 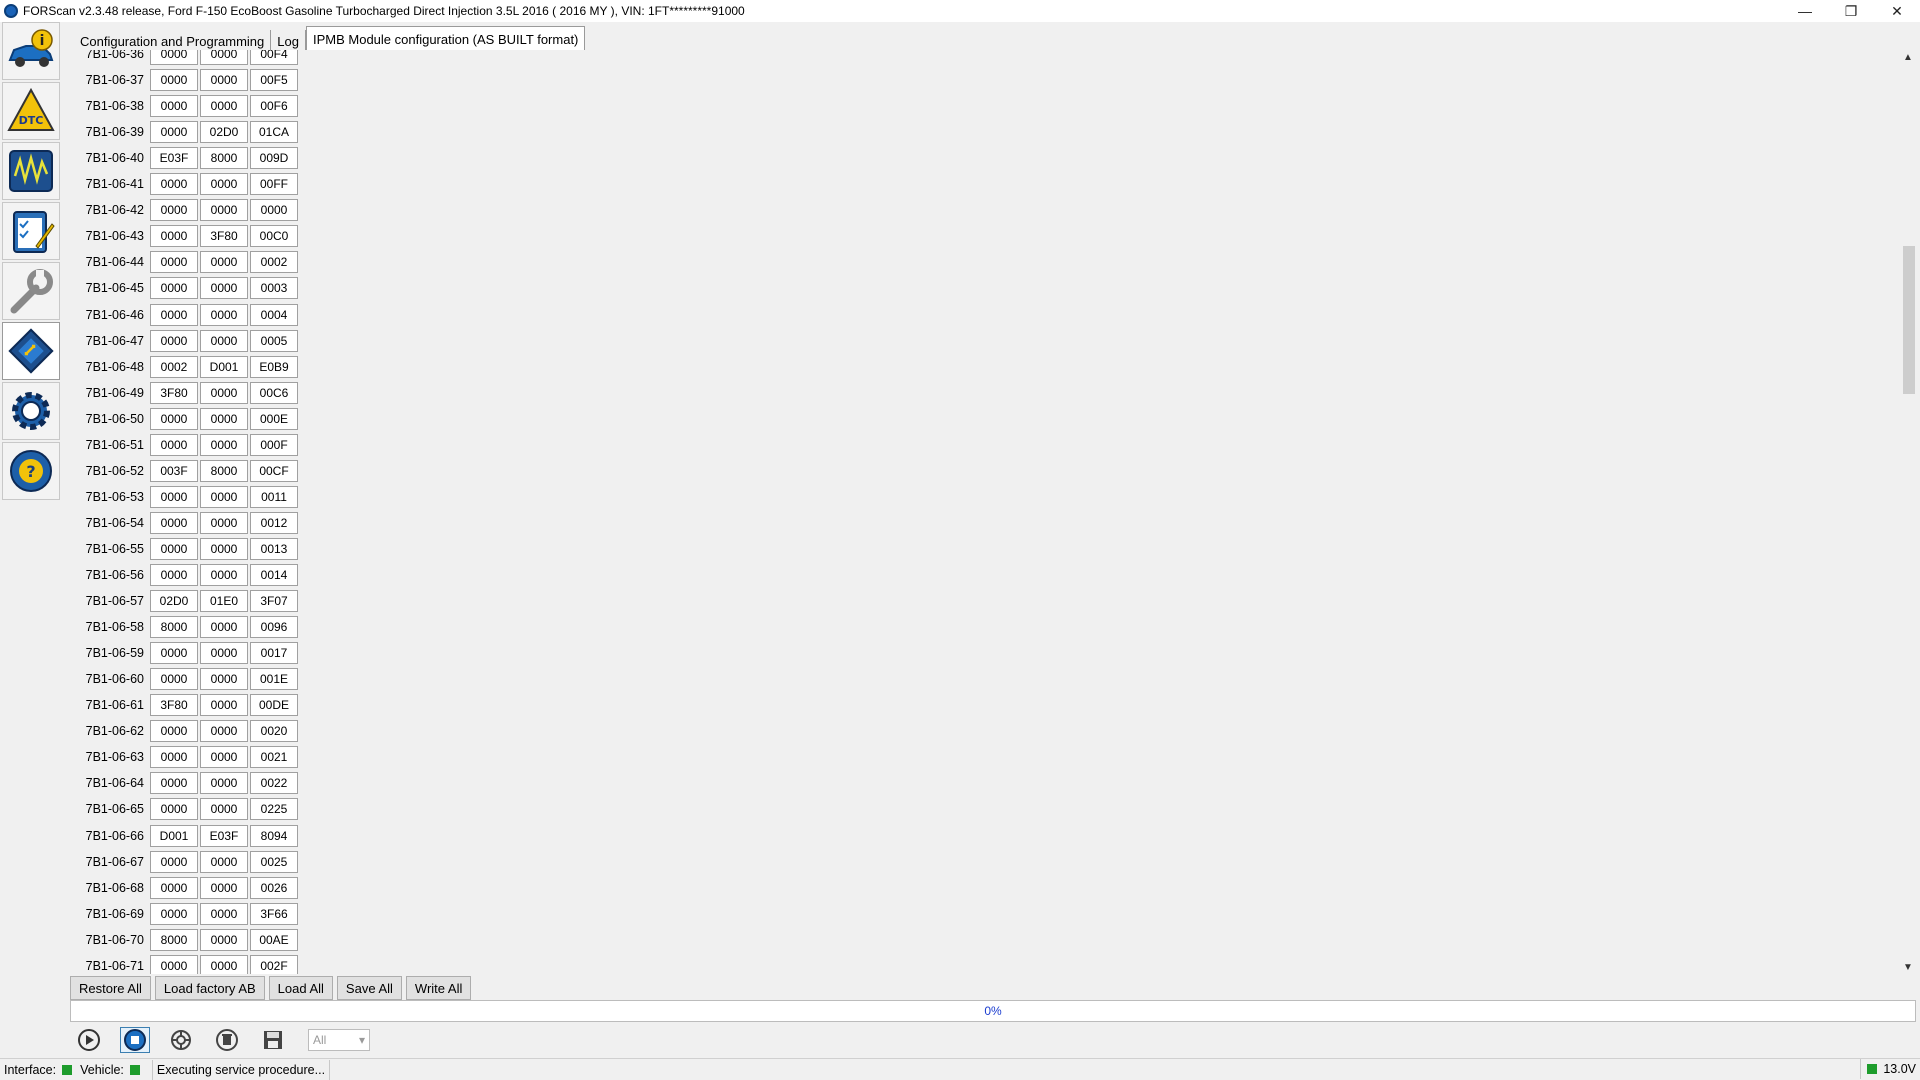 What do you see at coordinates (224, 601) in the screenshot?
I see `asbuilt-value-field: 01E0` at bounding box center [224, 601].